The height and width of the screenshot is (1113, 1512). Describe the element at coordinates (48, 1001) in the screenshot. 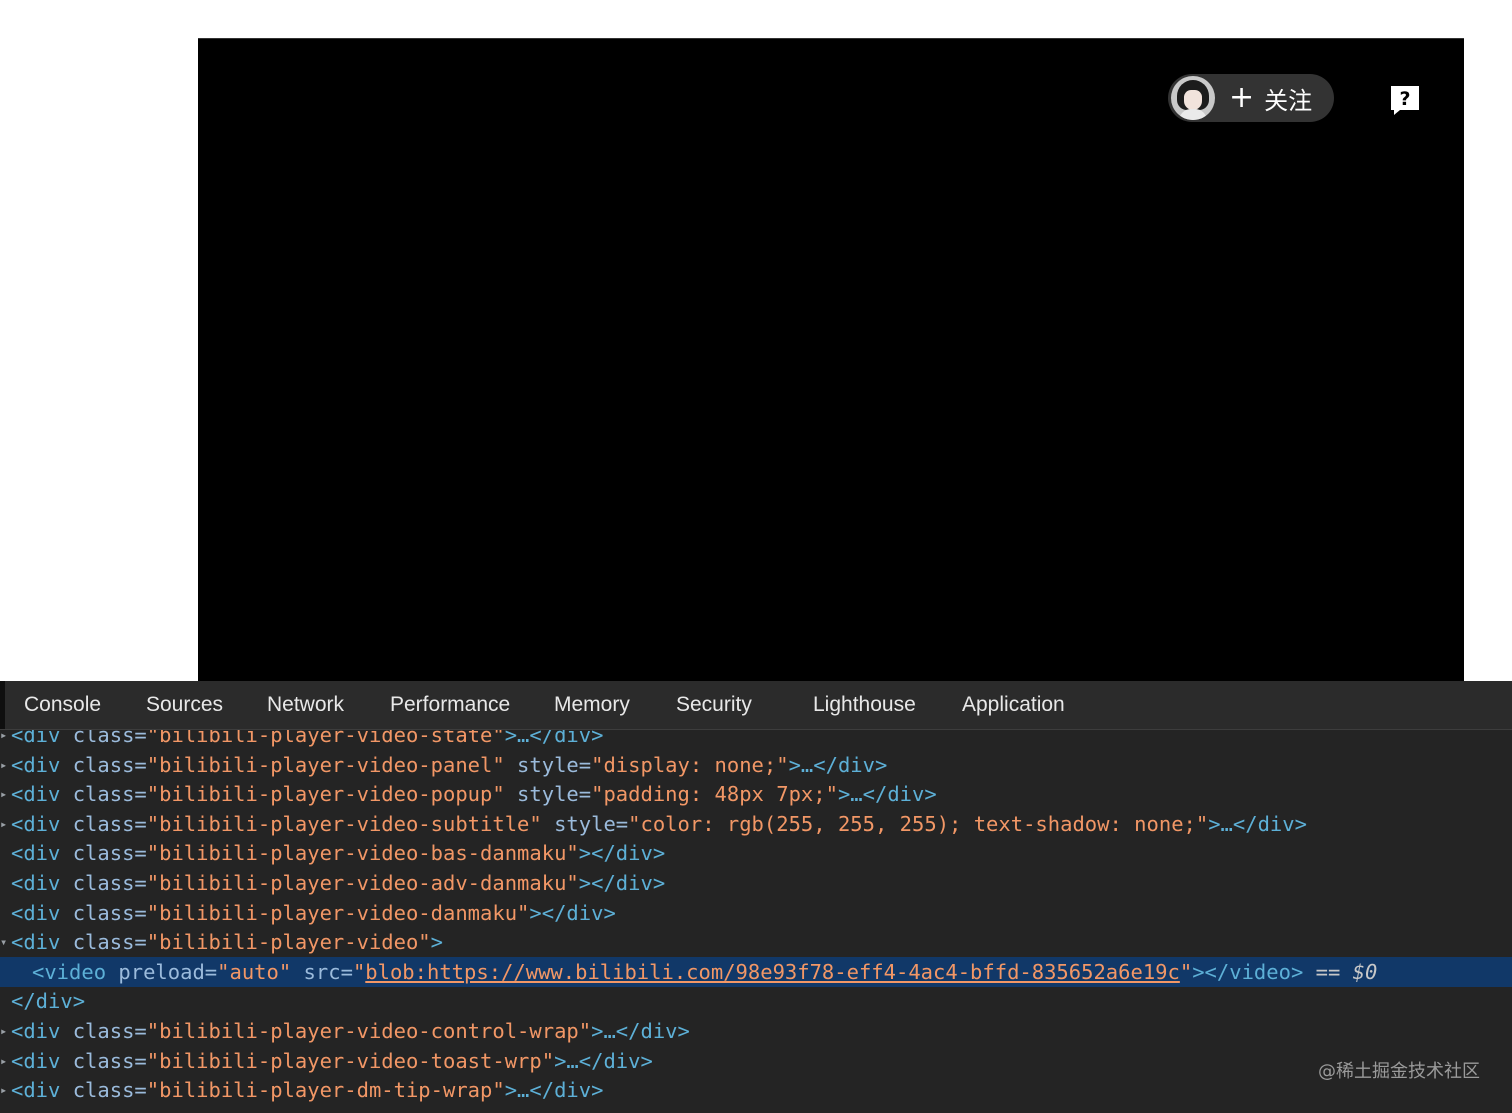

I see `tag-open: </div>` at that location.